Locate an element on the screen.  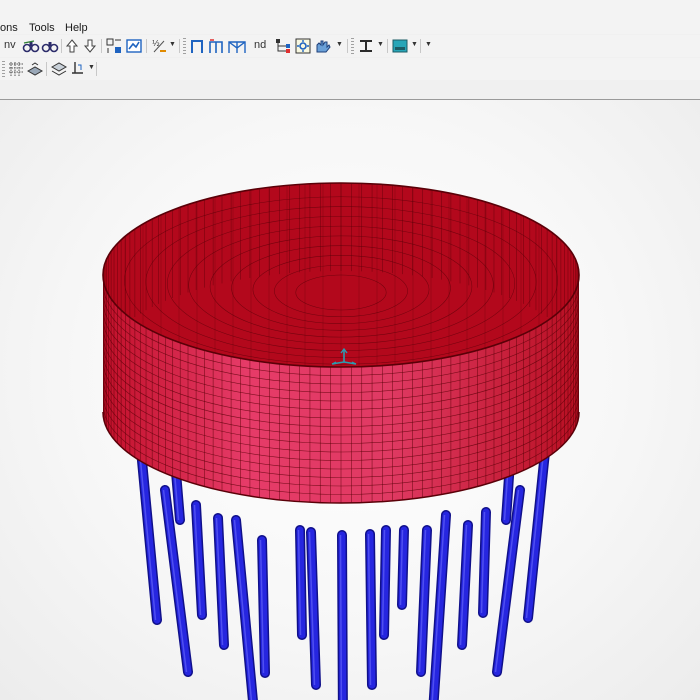
frame-icon is located at coordinates (197, 46).